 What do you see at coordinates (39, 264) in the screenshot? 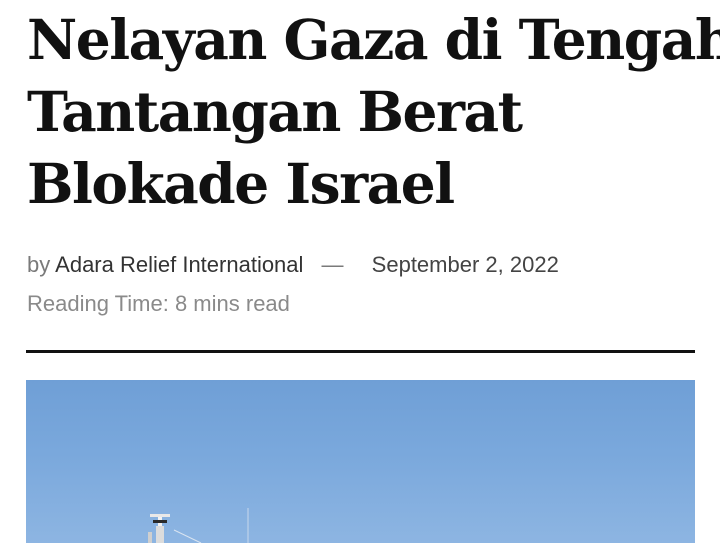
I see `by-label: by` at bounding box center [39, 264].